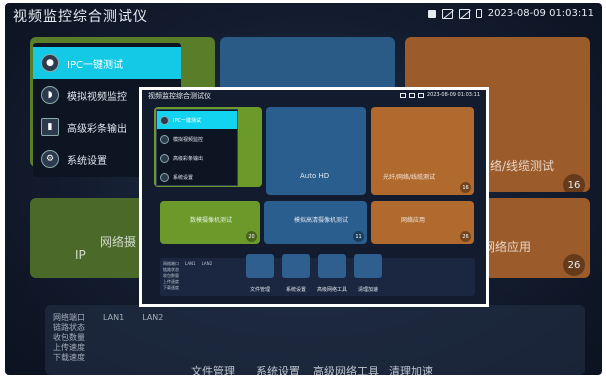 The image size is (606, 379). Describe the element at coordinates (213, 369) in the screenshot. I see `toolbar-file-manager: 文件管理` at that location.